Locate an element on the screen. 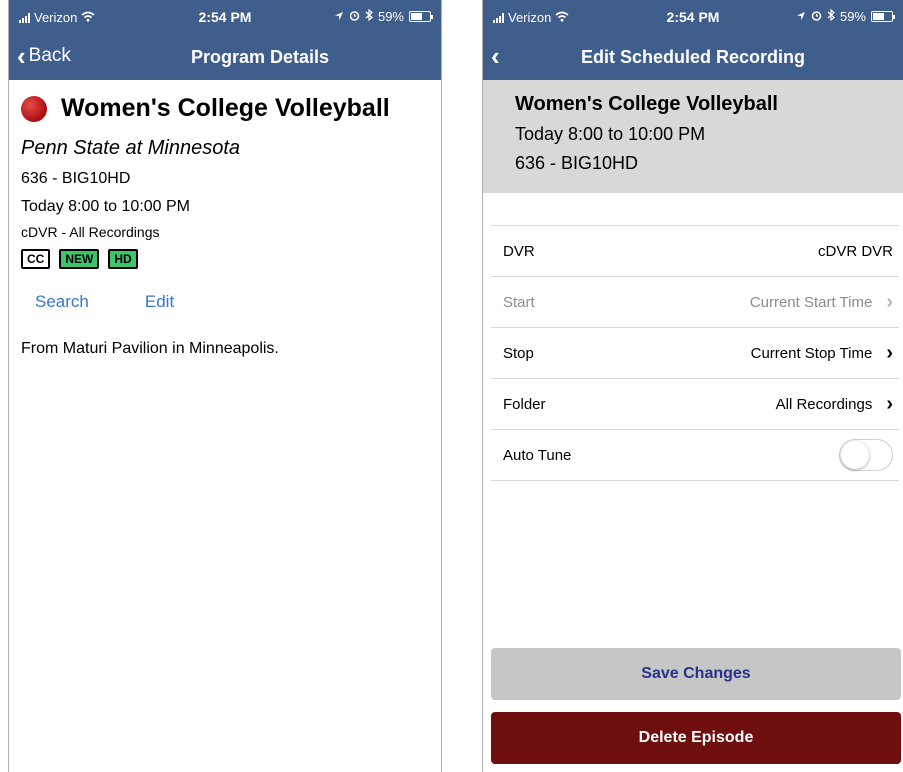 The height and width of the screenshot is (772, 903). dvr-value: cDVR DVR is located at coordinates (855, 251).